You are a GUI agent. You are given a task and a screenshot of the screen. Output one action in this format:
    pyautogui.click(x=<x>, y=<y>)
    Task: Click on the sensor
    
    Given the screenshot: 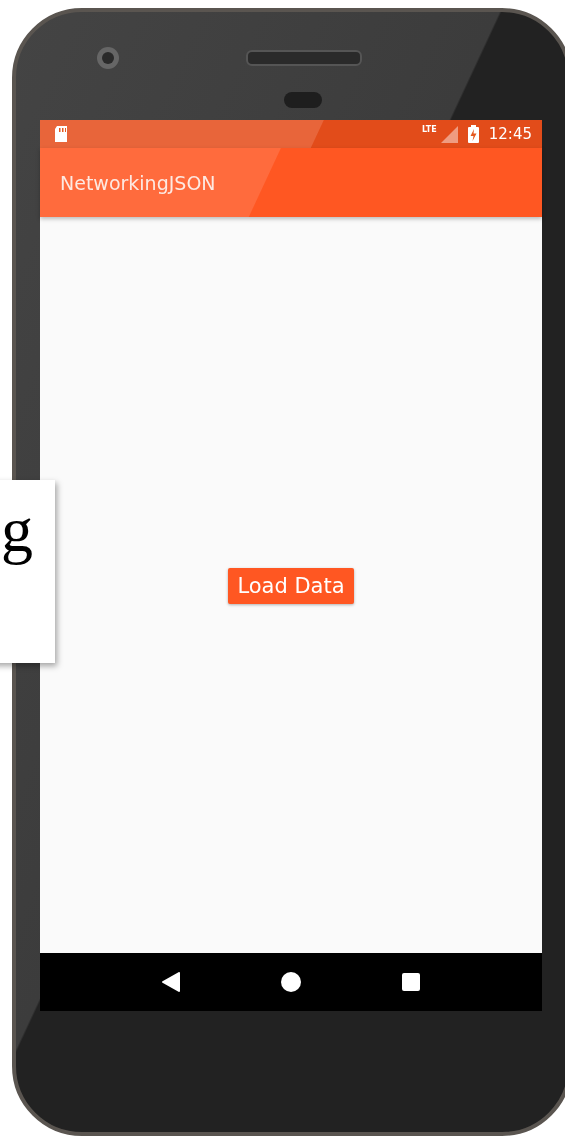 What is the action you would take?
    pyautogui.click(x=303, y=100)
    